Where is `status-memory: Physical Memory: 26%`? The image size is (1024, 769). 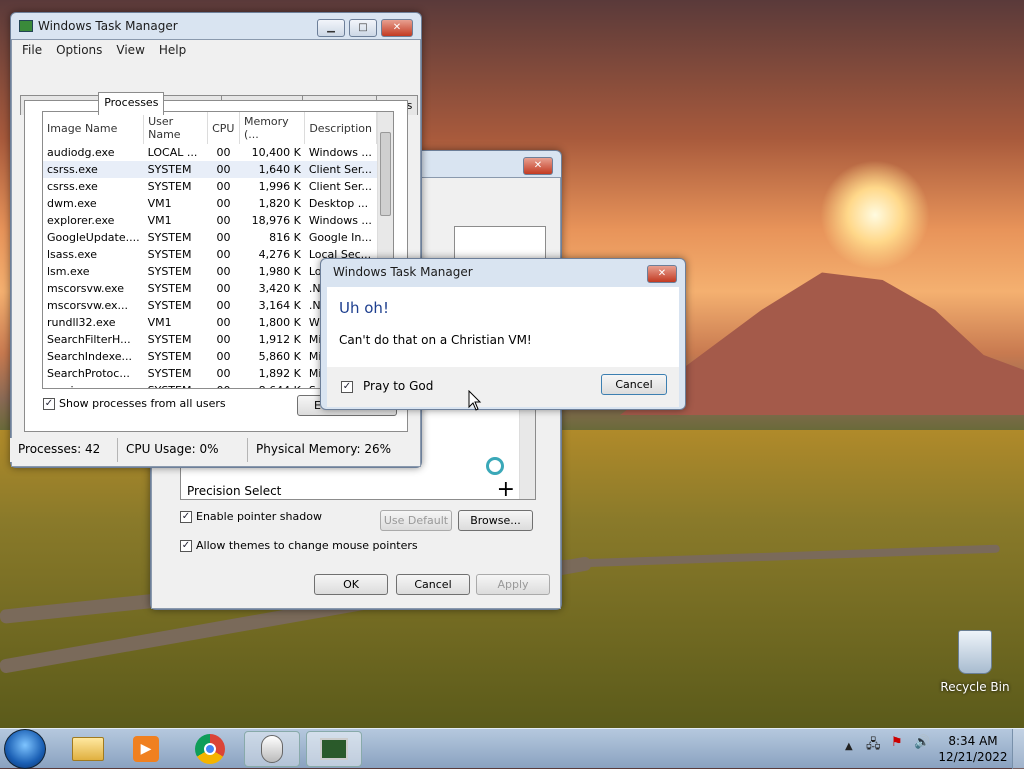
status-memory: Physical Memory: 26% is located at coordinates (324, 449).